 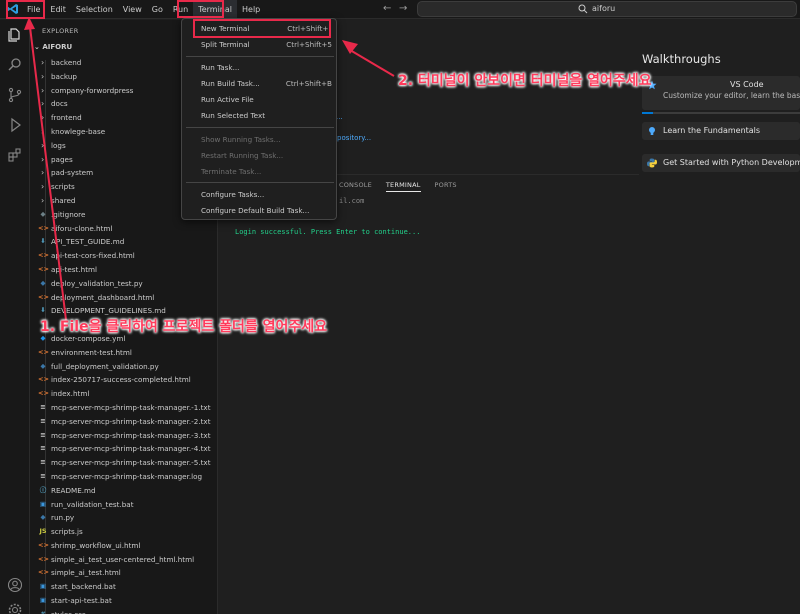 I want to click on tab-console: CONSOLE, so click(x=355, y=186).